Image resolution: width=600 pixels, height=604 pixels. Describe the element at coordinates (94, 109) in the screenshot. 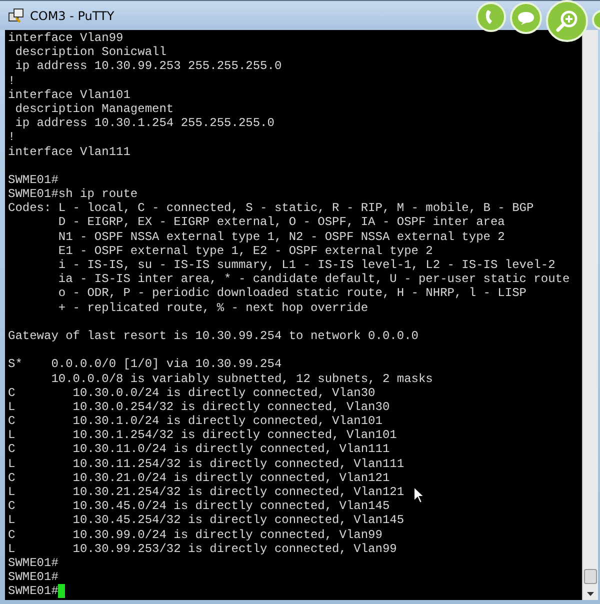

I see `terminal-line: description Management` at that location.